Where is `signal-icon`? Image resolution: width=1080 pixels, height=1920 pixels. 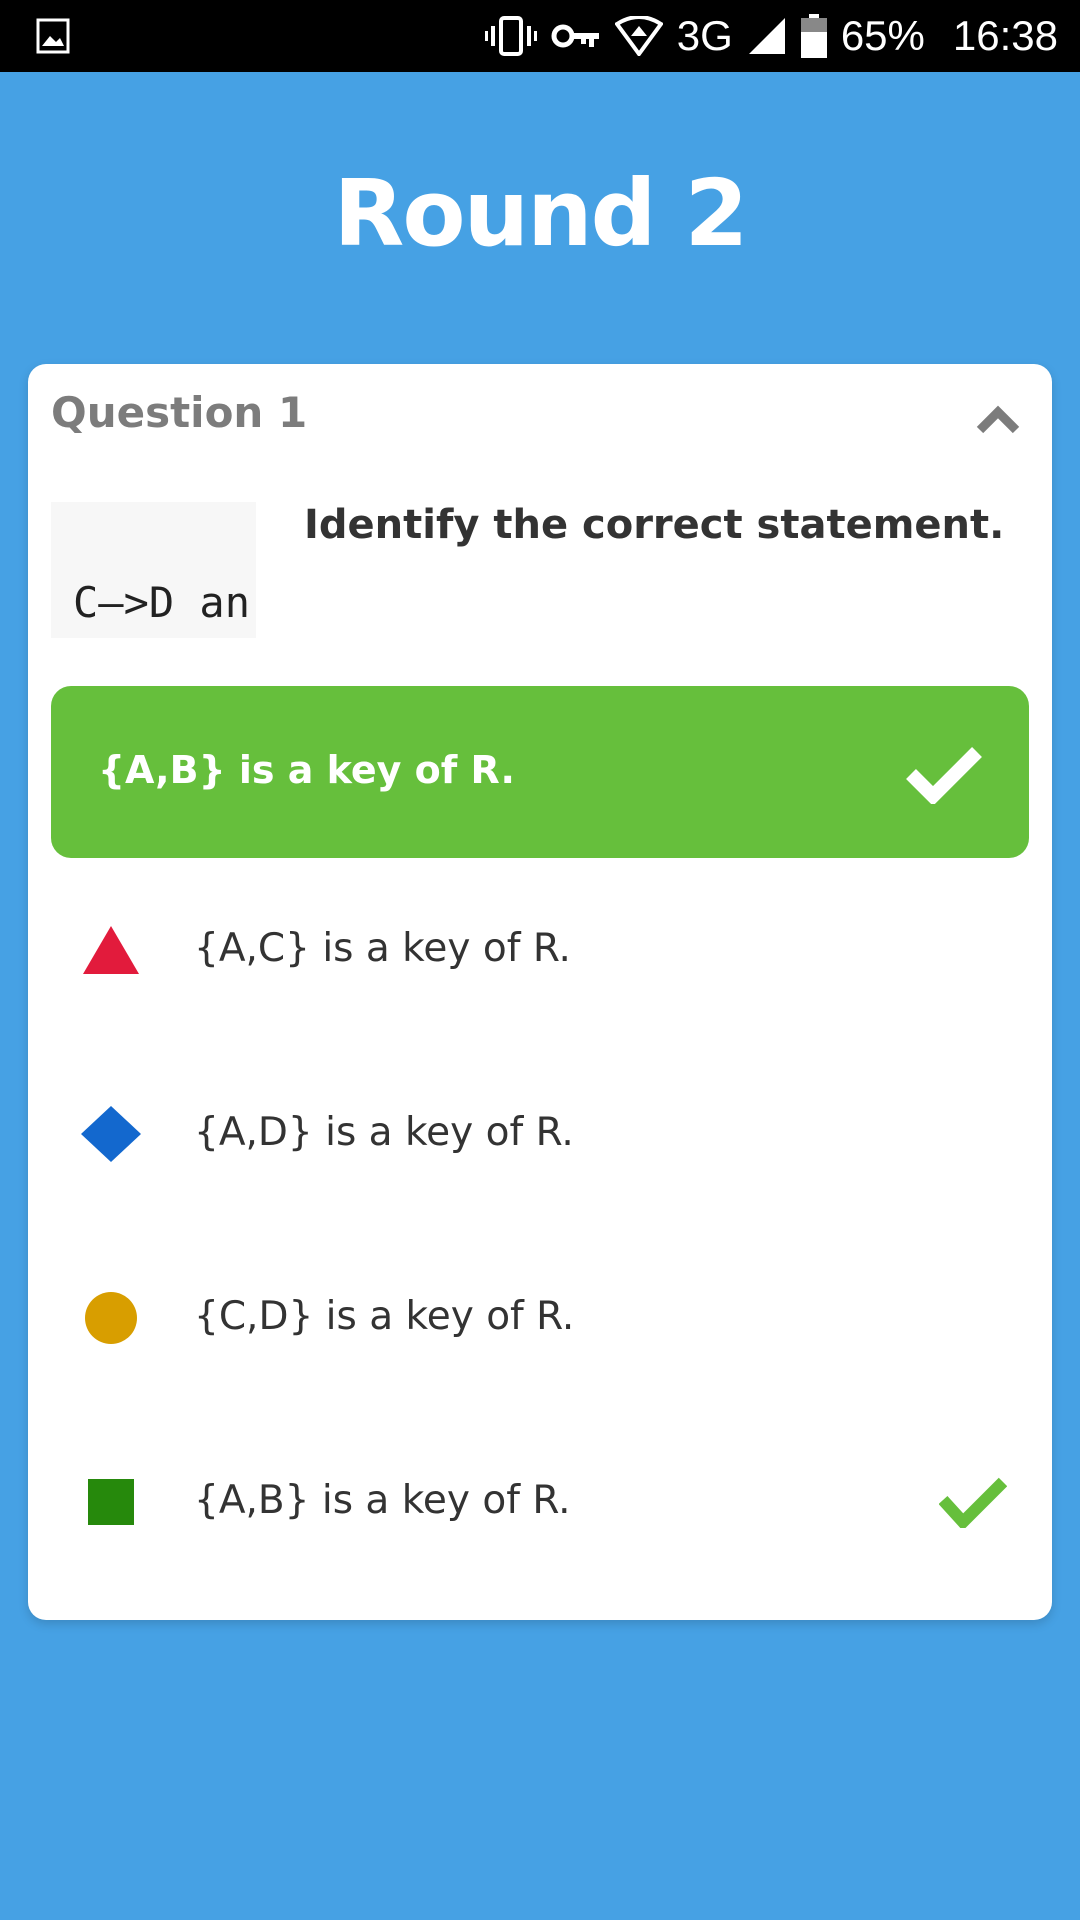 signal-icon is located at coordinates (767, 36).